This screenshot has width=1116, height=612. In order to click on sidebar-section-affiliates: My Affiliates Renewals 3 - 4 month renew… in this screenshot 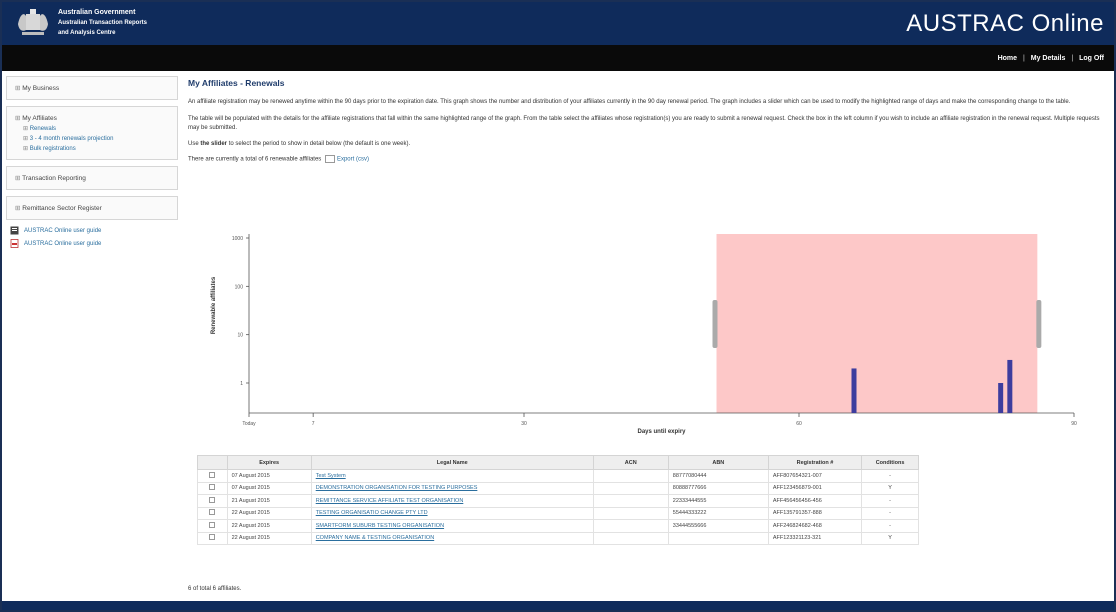, I will do `click(92, 133)`.